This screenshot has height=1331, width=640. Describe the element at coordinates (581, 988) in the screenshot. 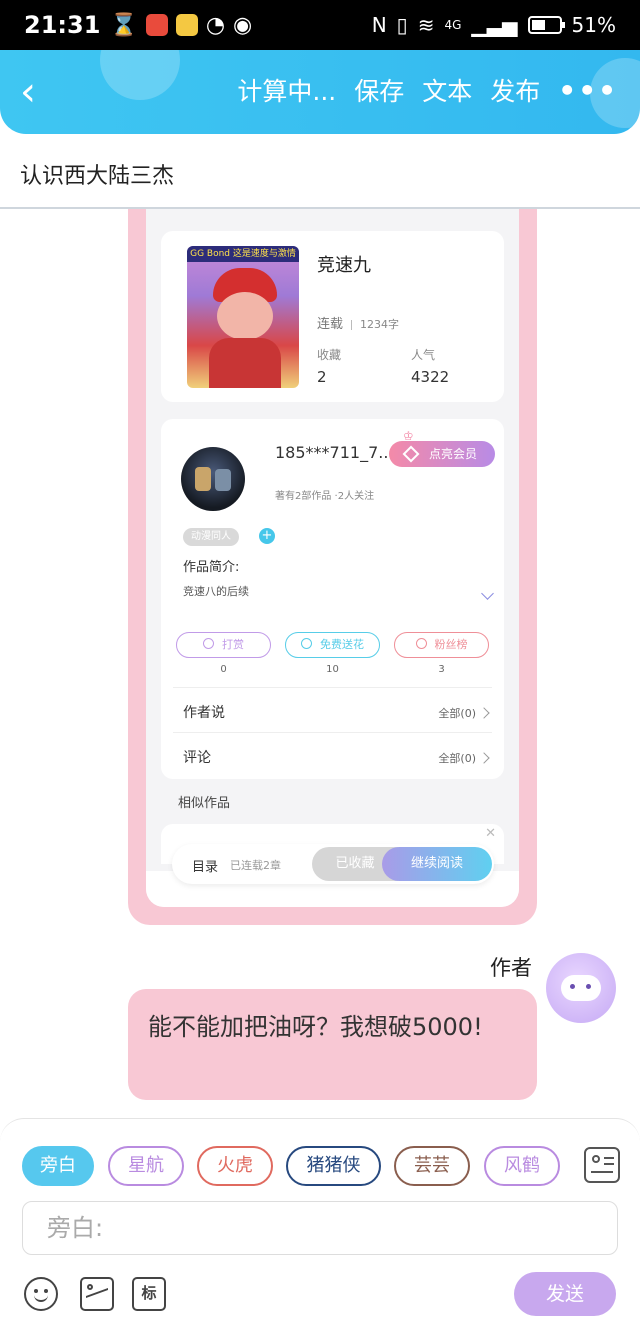

I see `speaker-avatar` at that location.